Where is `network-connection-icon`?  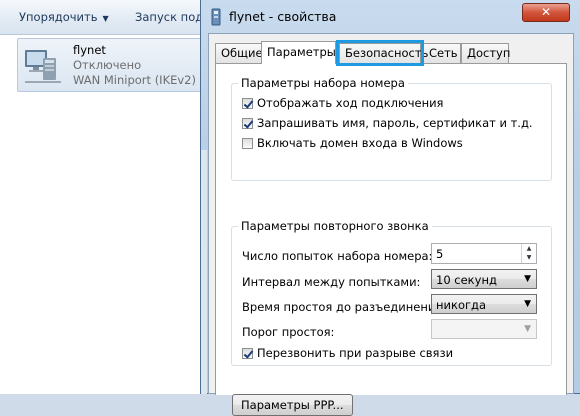
network-connection-icon is located at coordinates (43, 66).